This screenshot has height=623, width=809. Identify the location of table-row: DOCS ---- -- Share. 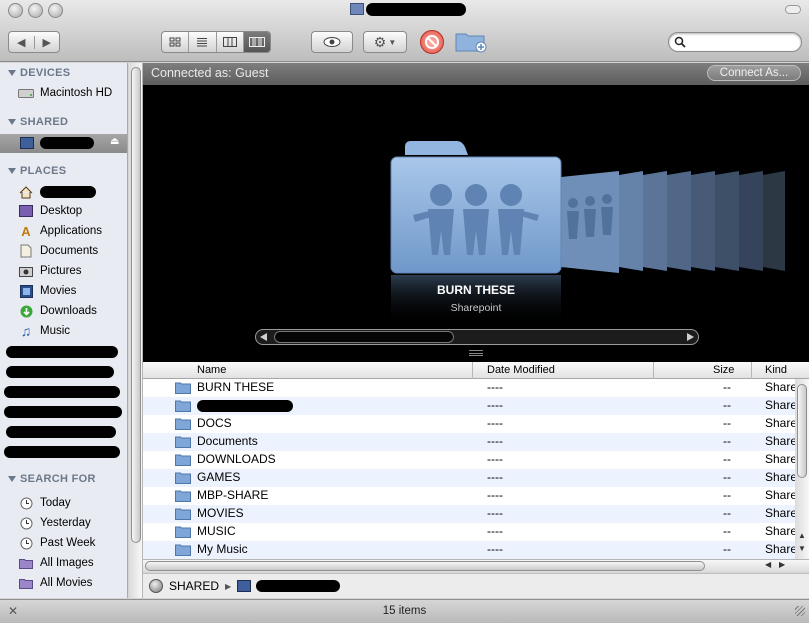
(469, 424).